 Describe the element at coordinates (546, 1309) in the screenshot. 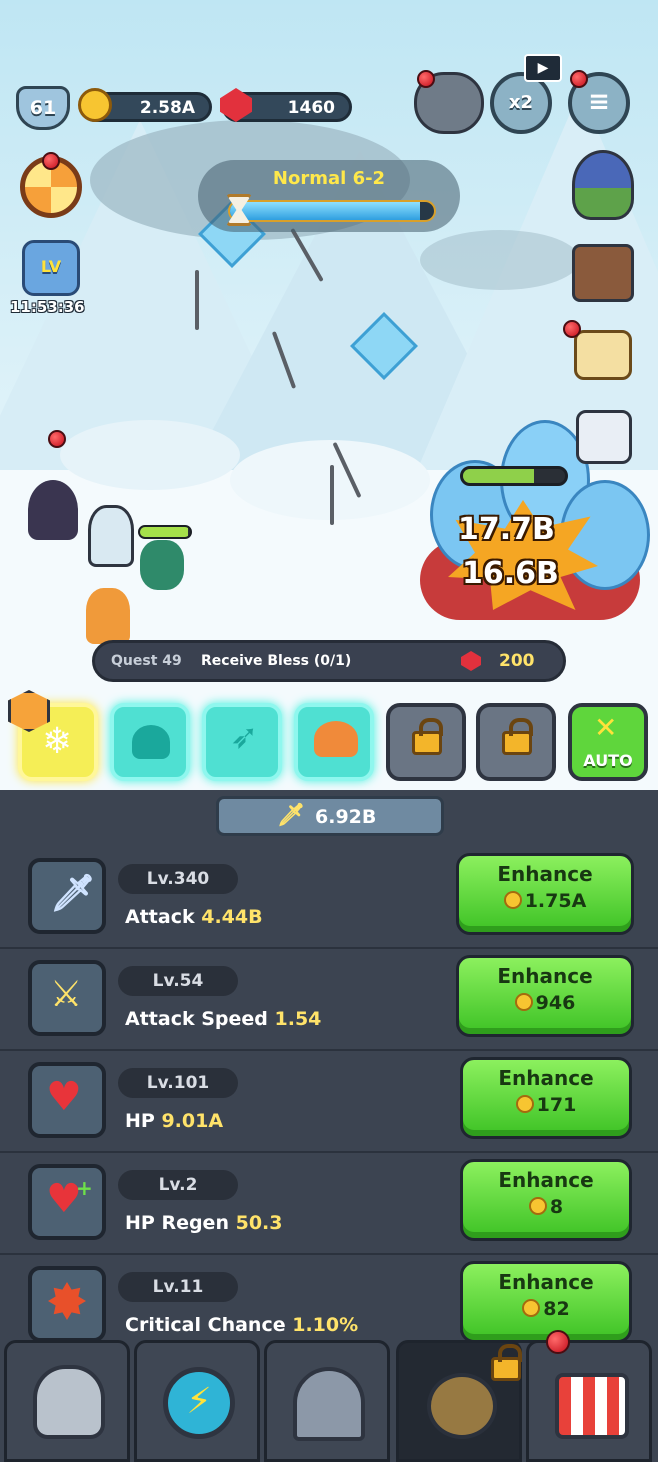

I see `enhance-cost: 82` at that location.